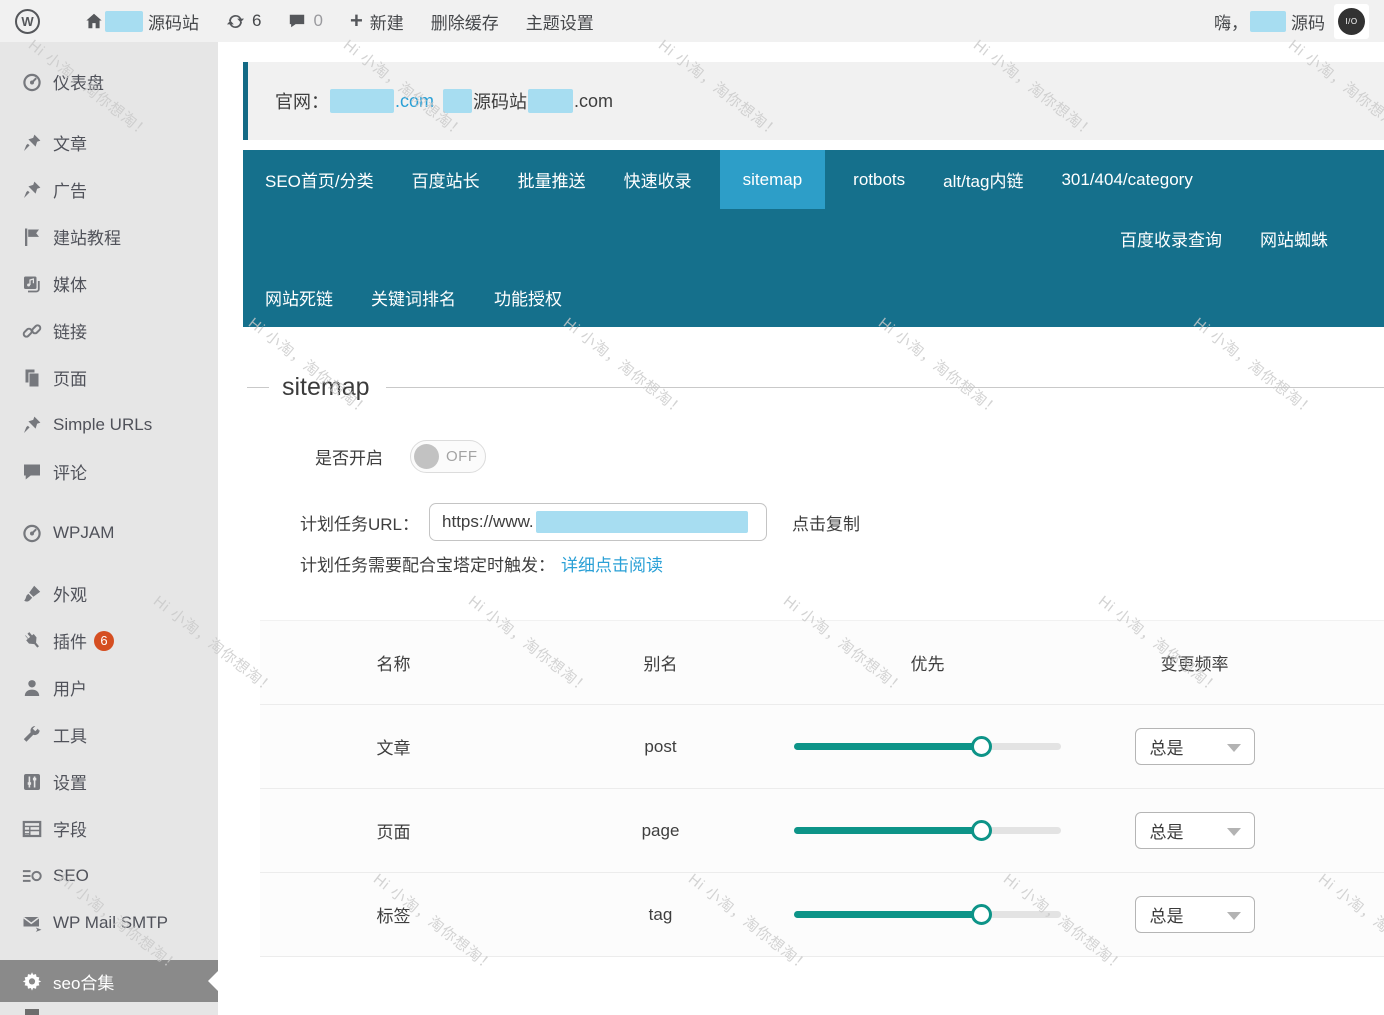 This screenshot has height=1015, width=1384. What do you see at coordinates (109, 283) in the screenshot?
I see `sidebar-item-media: 媒体` at bounding box center [109, 283].